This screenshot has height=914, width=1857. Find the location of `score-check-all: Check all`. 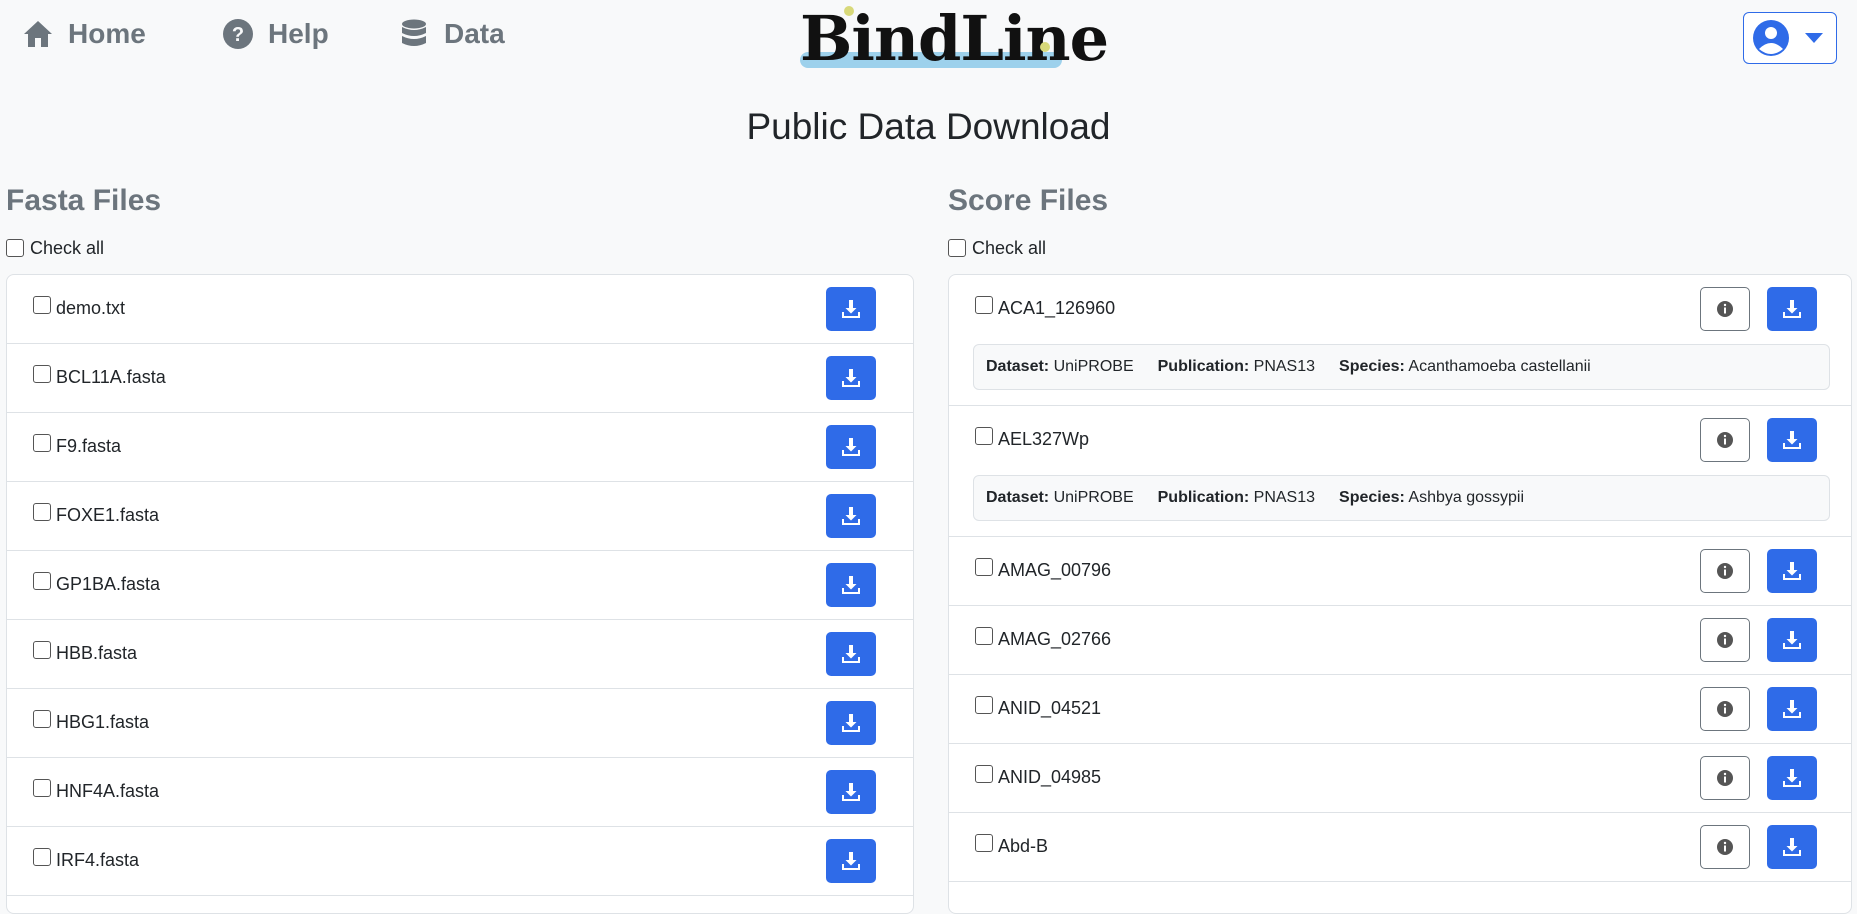

score-check-all: Check all is located at coordinates (1400, 248).